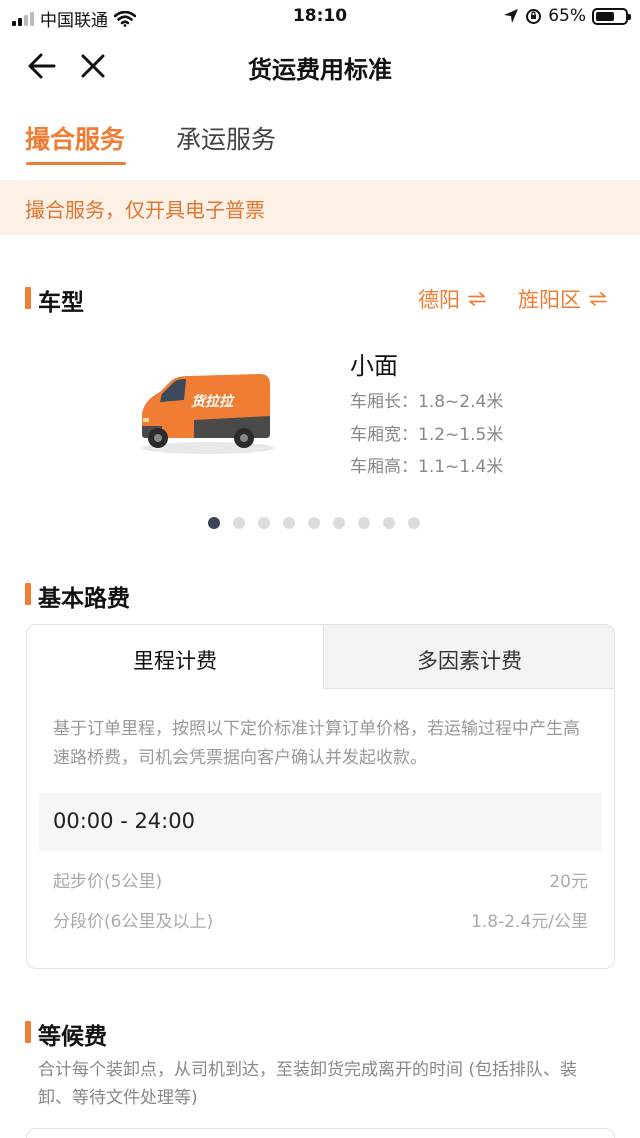  I want to click on wait-fee-card, so click(320, 1133).